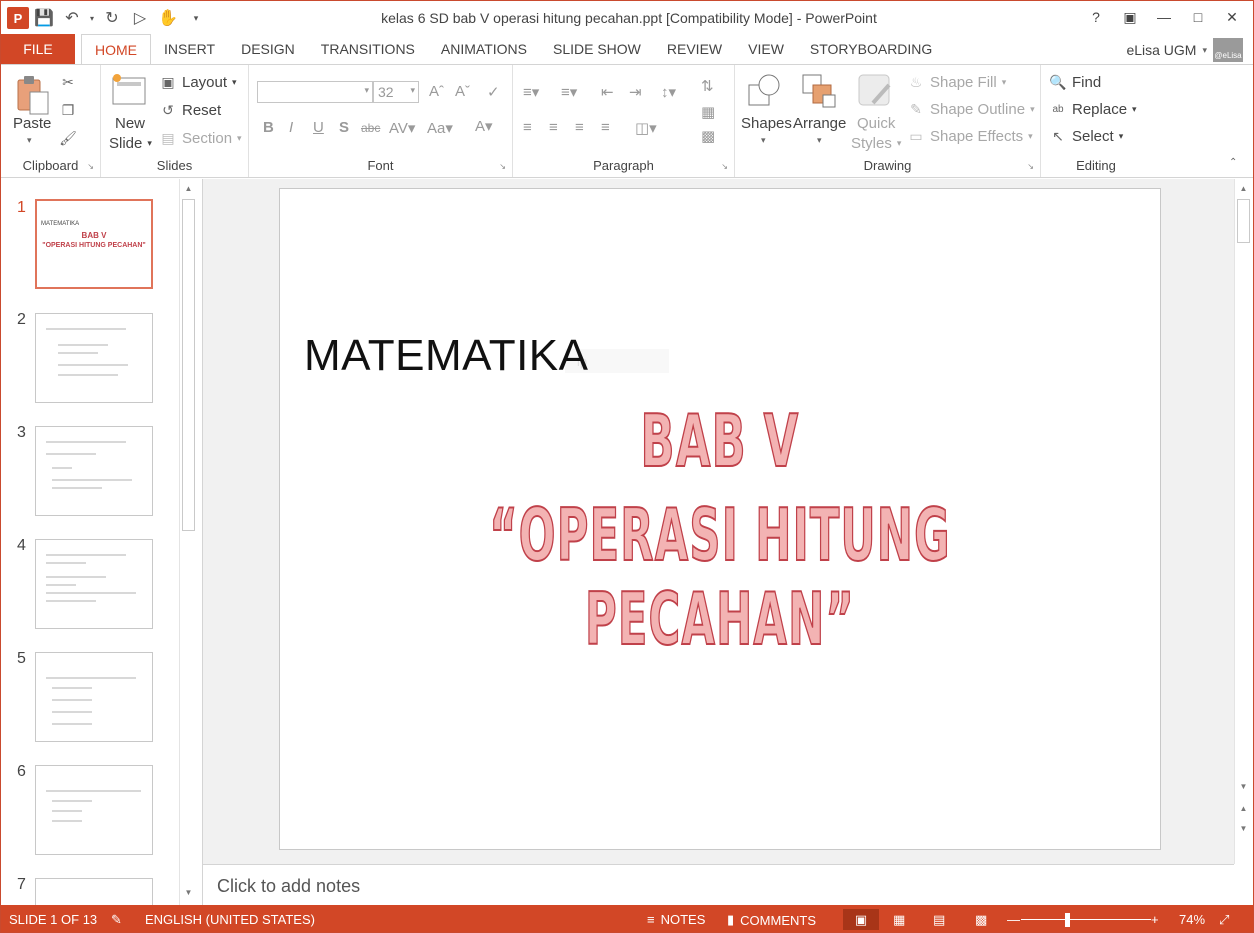  What do you see at coordinates (718, 884) in the screenshot?
I see `notes-pane: Click to add notes` at bounding box center [718, 884].